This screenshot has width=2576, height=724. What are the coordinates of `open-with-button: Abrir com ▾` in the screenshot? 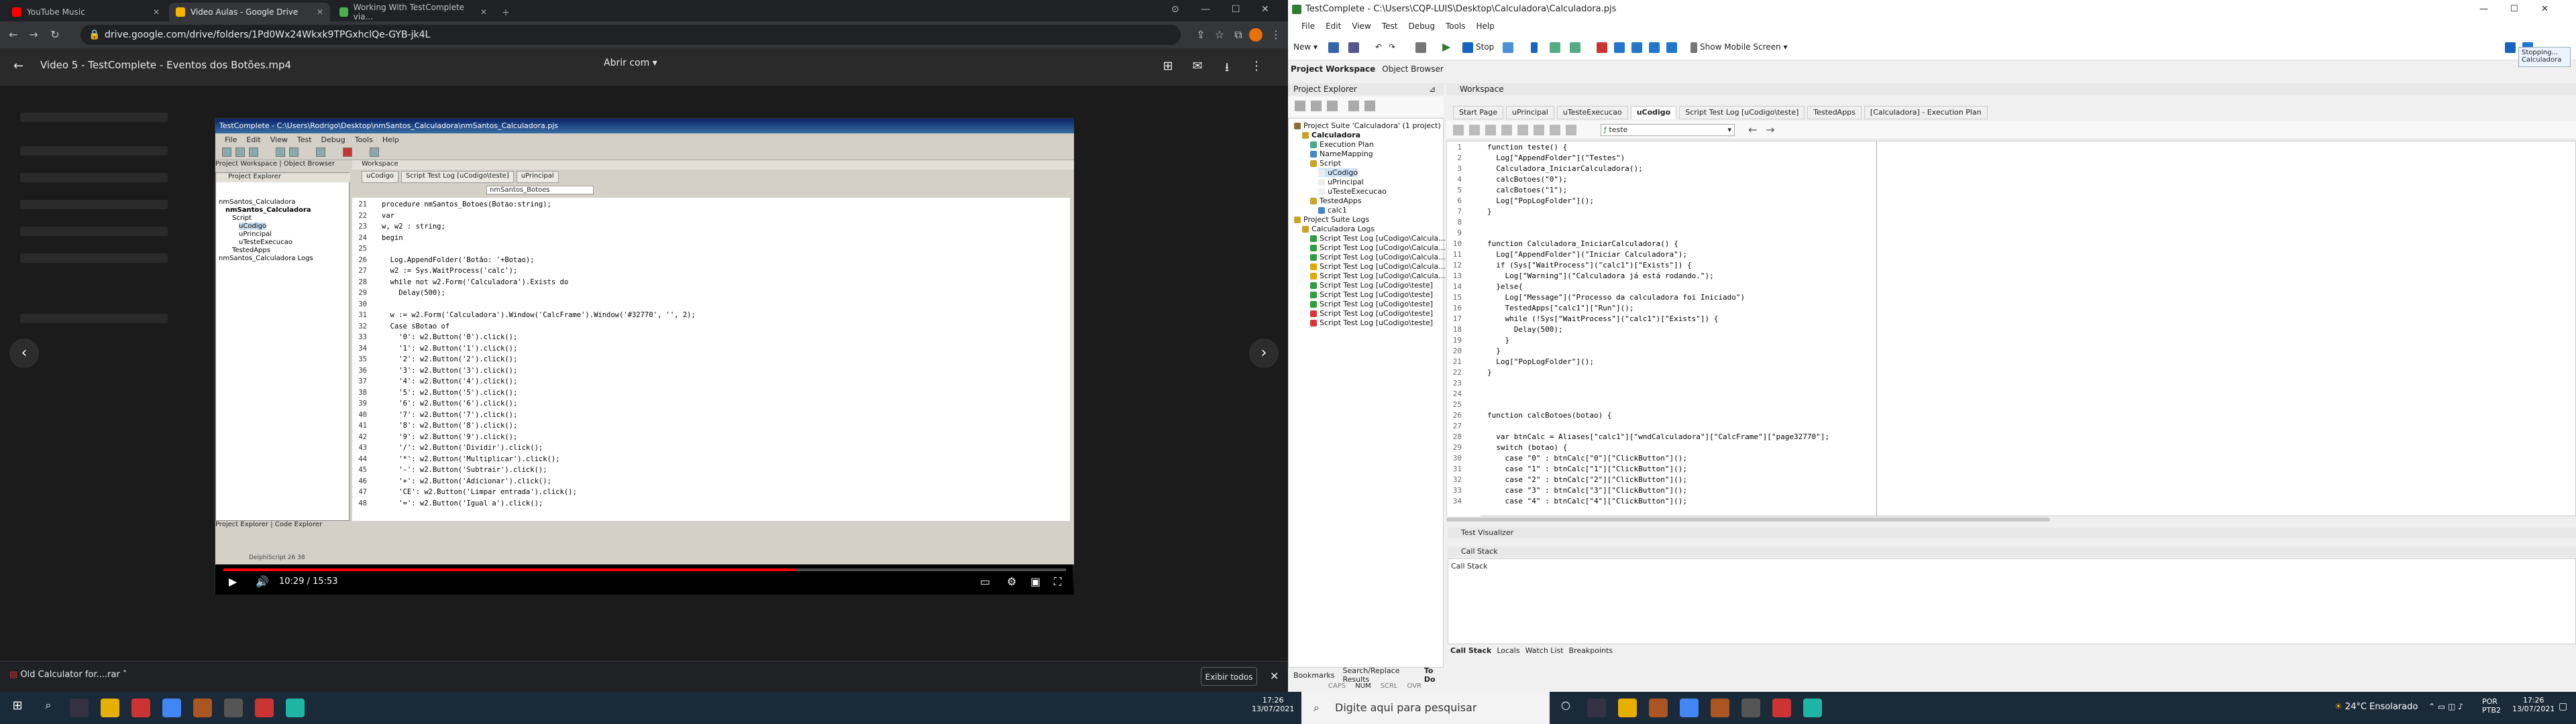 It's located at (630, 63).